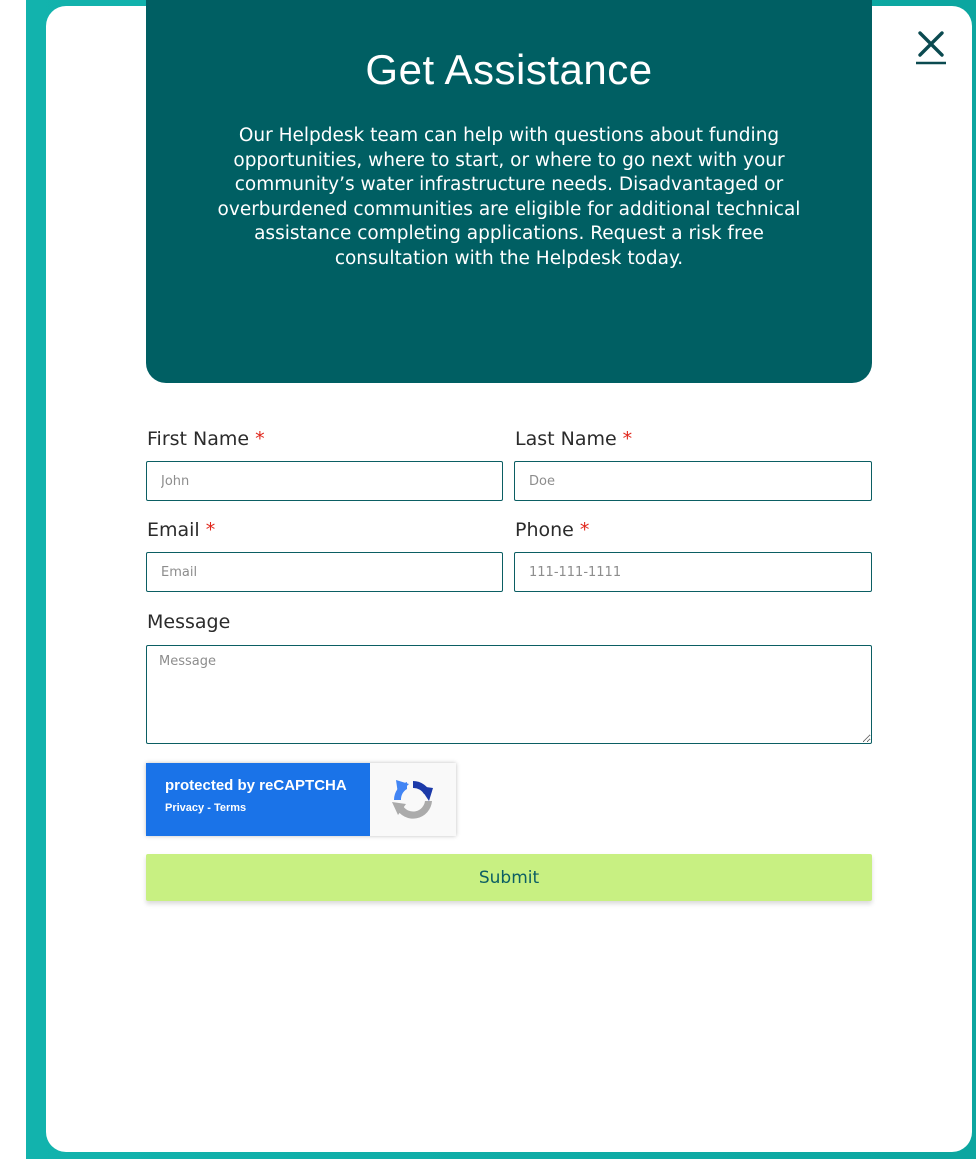 The image size is (976, 1159). I want to click on last-name-required-mark: *, so click(627, 439).